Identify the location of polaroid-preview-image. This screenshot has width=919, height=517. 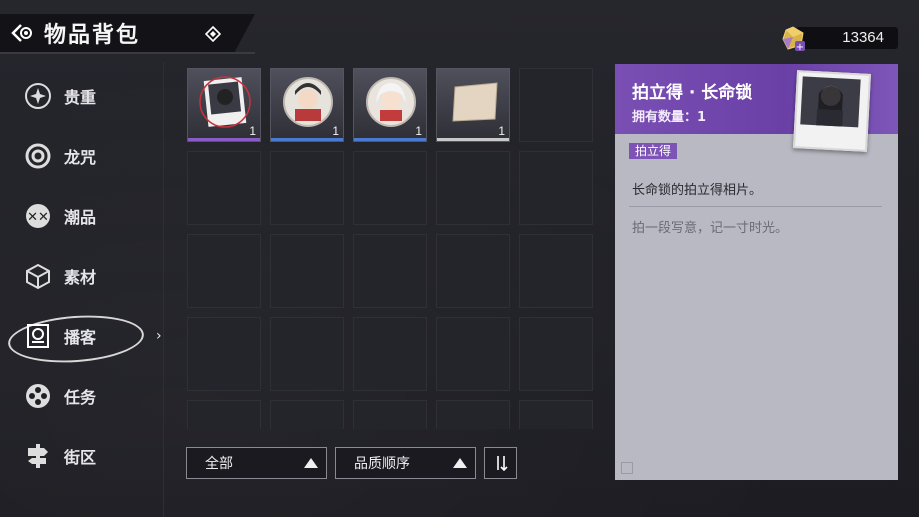
(832, 111).